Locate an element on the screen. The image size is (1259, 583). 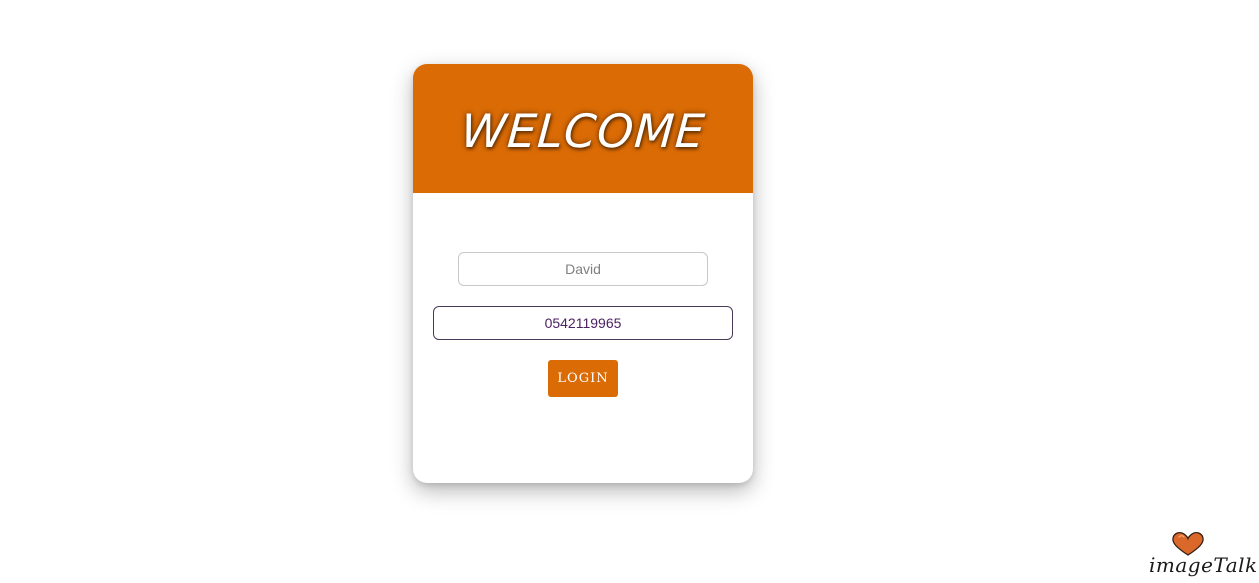
card-header: WELCOME is located at coordinates (583, 128).